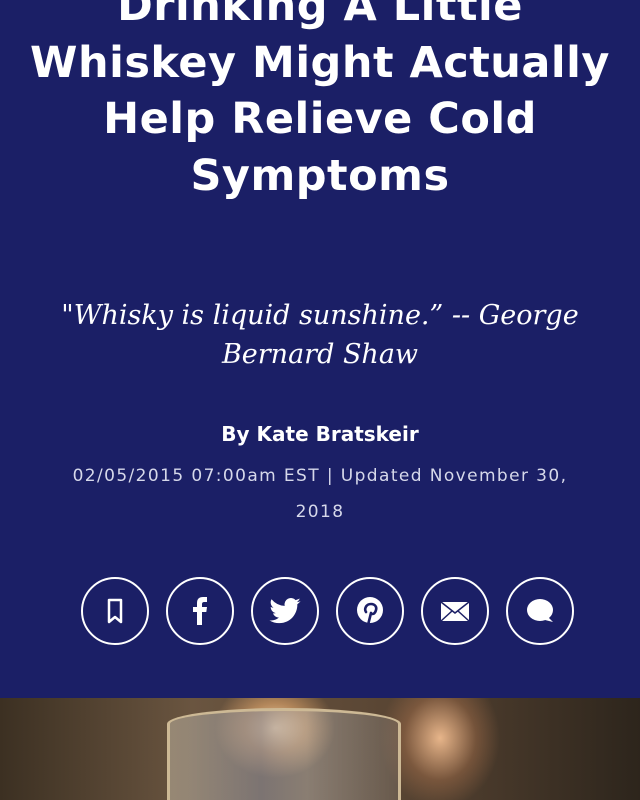 This screenshot has height=800, width=640. I want to click on facebook-share-button, so click(200, 611).